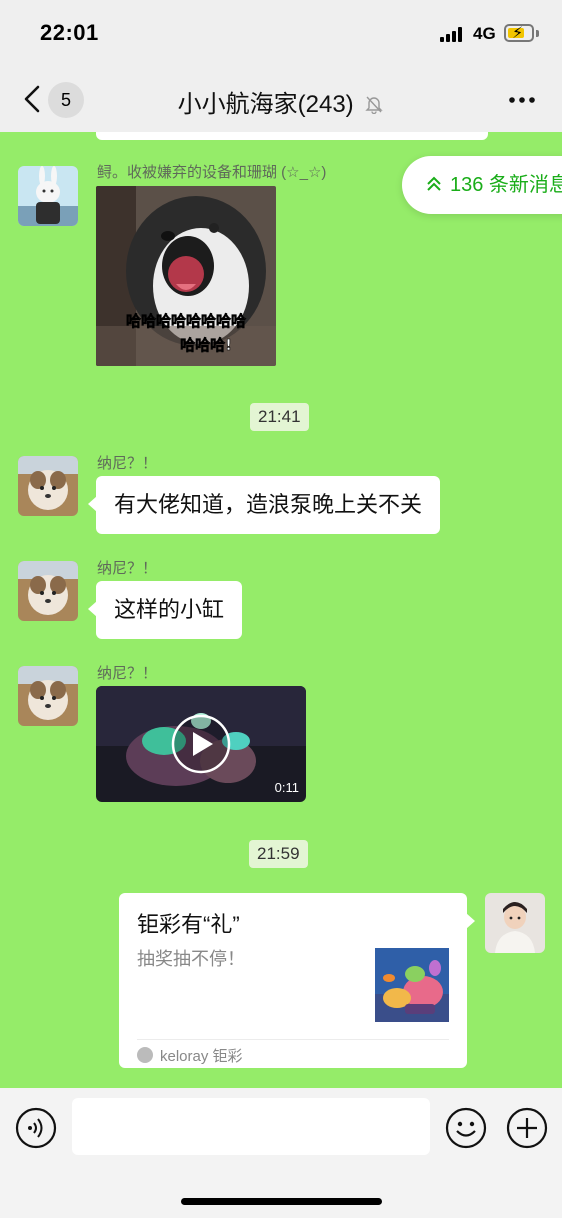 The height and width of the screenshot is (1218, 562). Describe the element at coordinates (412, 985) in the screenshot. I see `card-thumbnail` at that location.